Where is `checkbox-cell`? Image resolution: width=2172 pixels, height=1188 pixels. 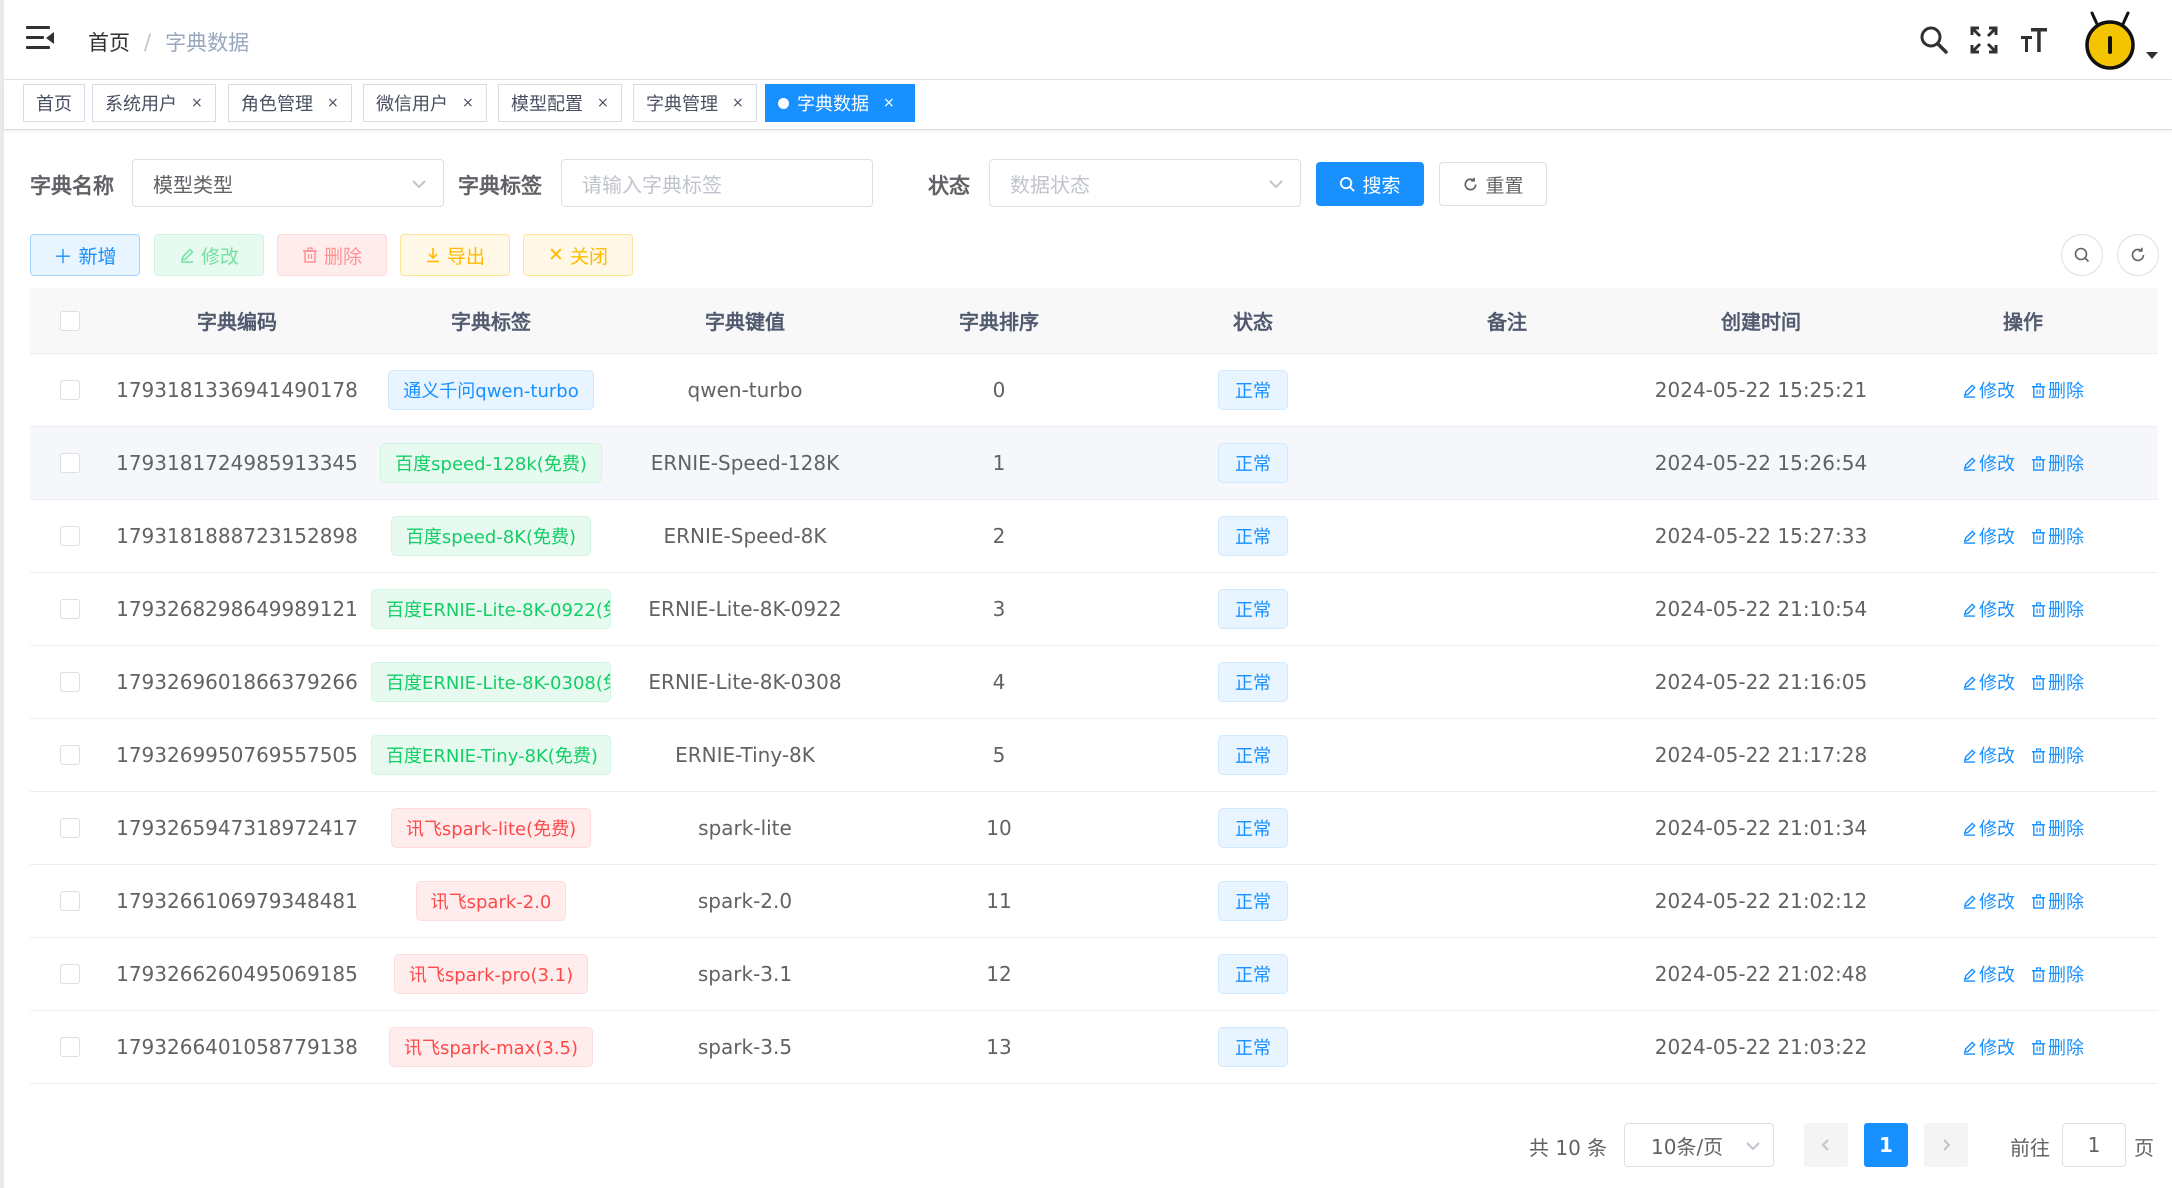 checkbox-cell is located at coordinates (70, 390).